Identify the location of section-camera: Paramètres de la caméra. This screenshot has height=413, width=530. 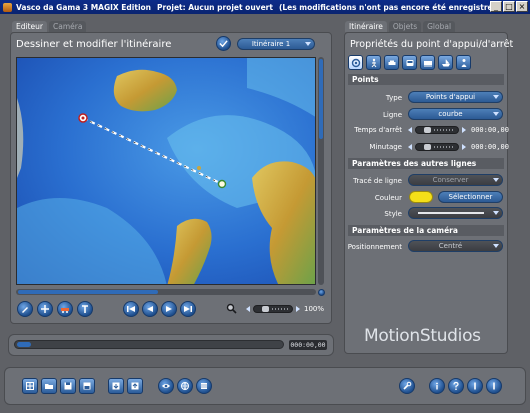
(426, 230).